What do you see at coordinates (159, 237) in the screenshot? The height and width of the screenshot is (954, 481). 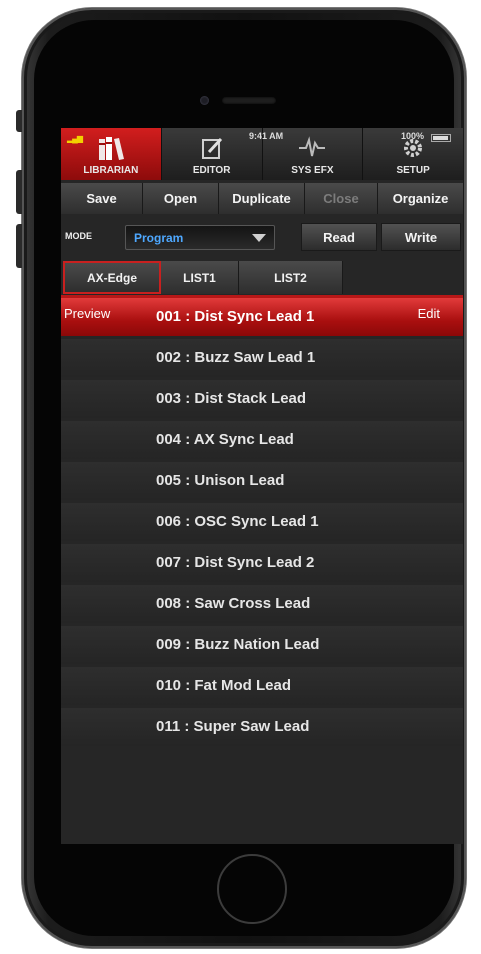 I see `mode-select-value: Program` at bounding box center [159, 237].